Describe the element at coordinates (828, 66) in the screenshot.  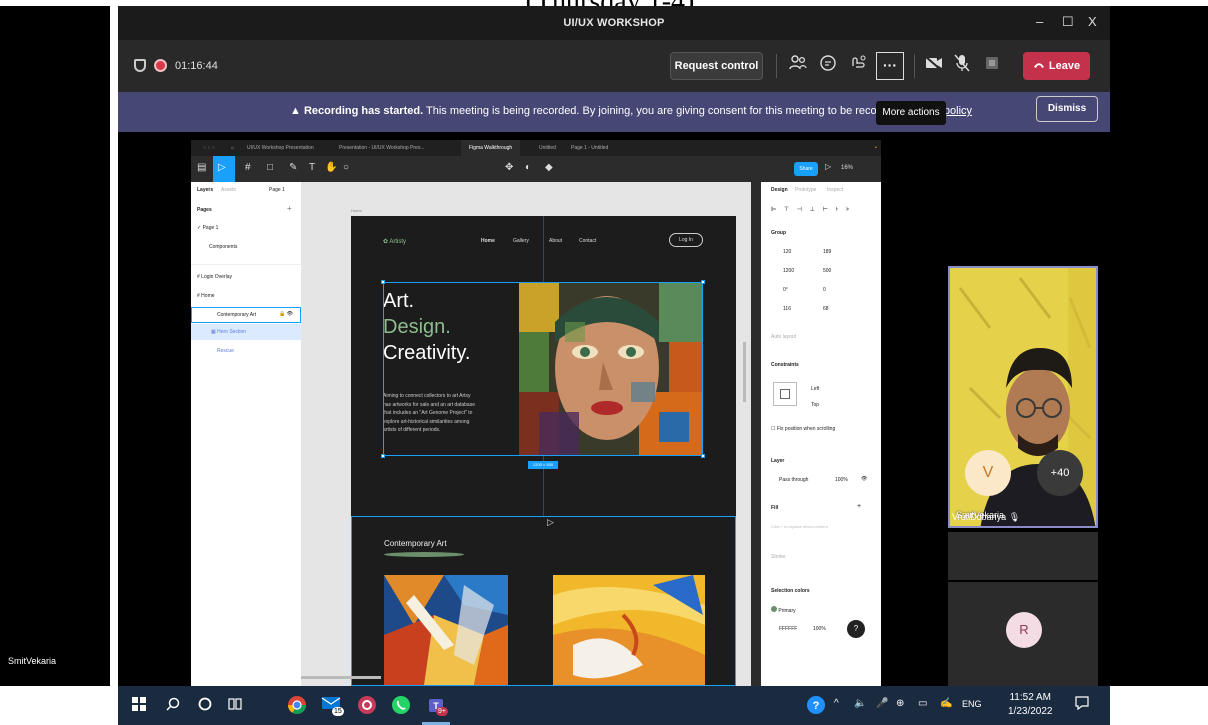
I see `chat-icon` at that location.